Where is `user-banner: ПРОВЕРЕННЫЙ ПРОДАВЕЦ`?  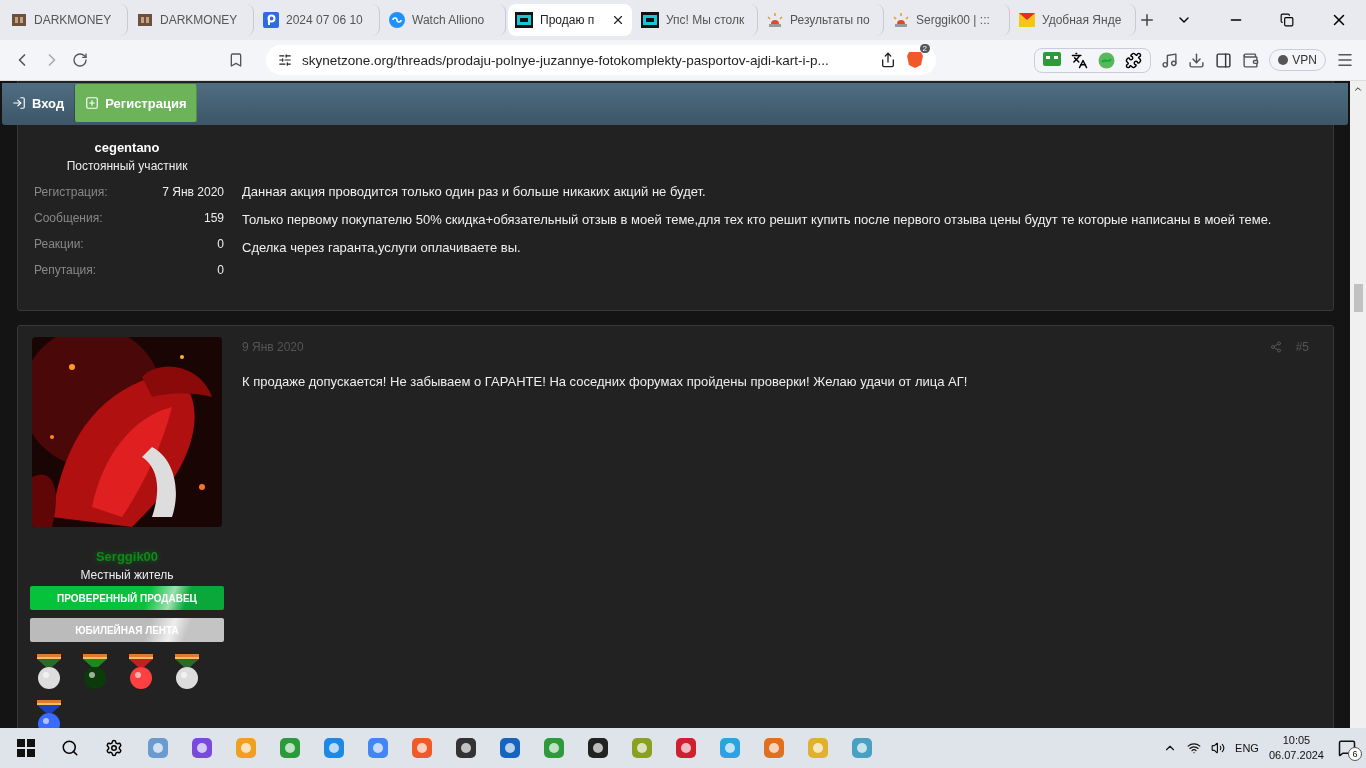 user-banner: ПРОВЕРЕННЫЙ ПРОДАВЕЦ is located at coordinates (127, 598).